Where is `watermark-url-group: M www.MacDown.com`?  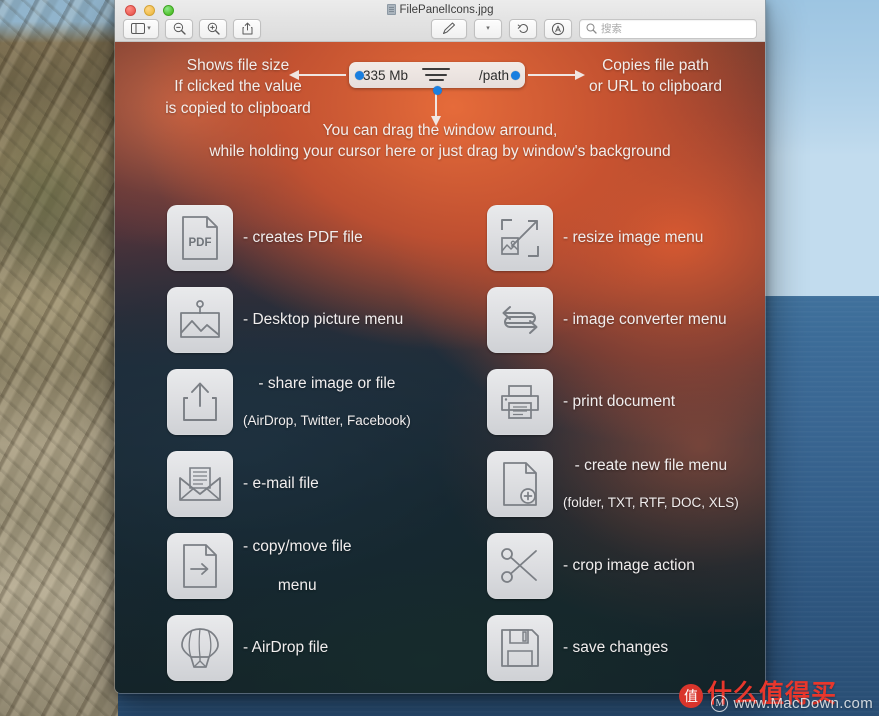
watermark-url-group: M www.MacDown.com is located at coordinates (792, 703).